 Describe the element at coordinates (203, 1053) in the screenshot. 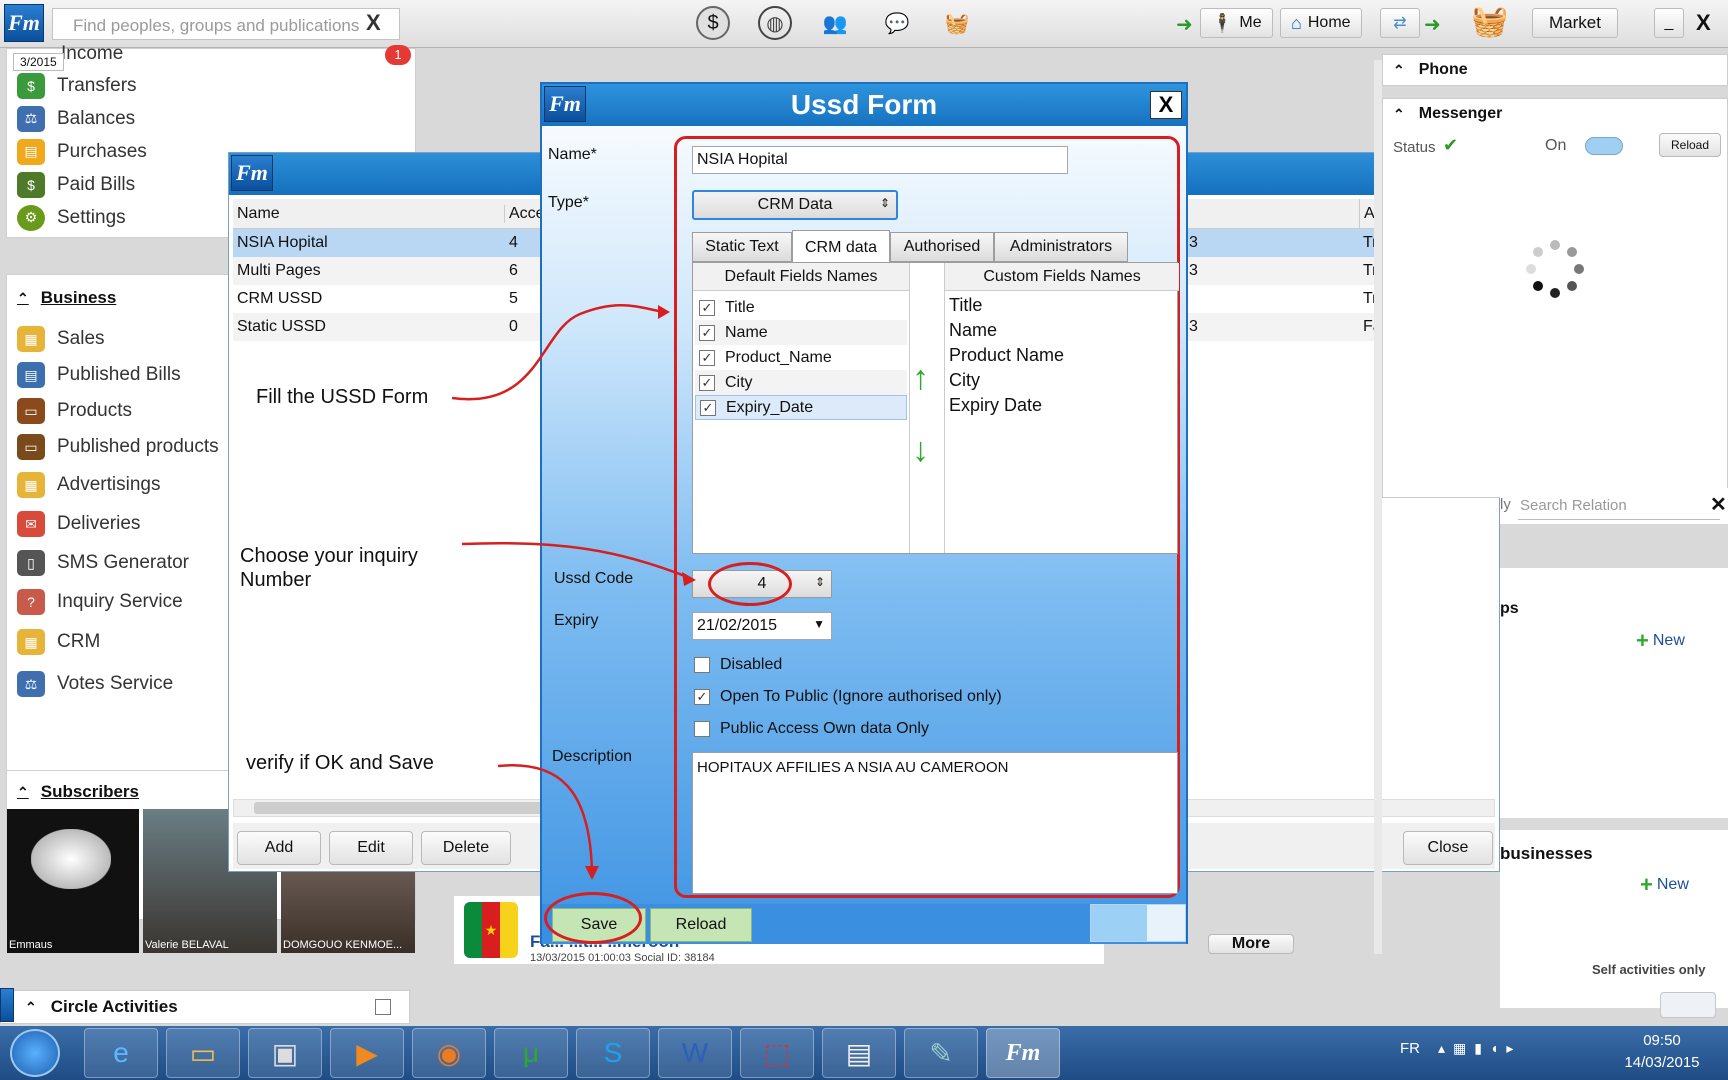

I see `folder-icon: ▭` at that location.